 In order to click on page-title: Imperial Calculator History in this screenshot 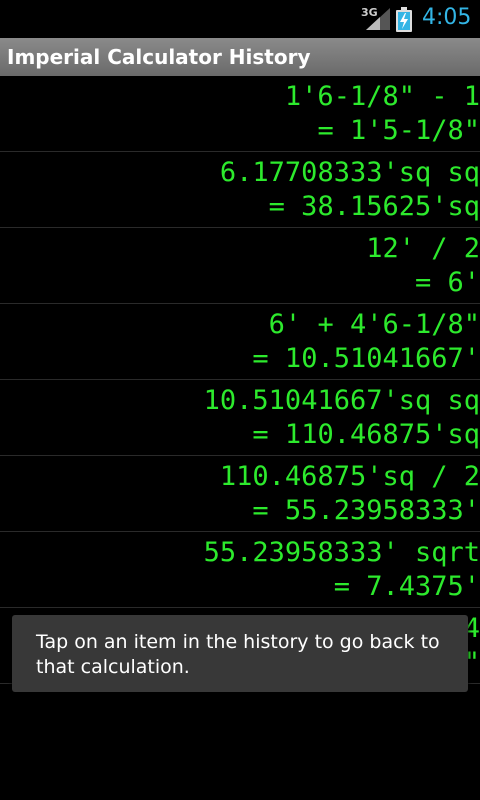, I will do `click(159, 57)`.